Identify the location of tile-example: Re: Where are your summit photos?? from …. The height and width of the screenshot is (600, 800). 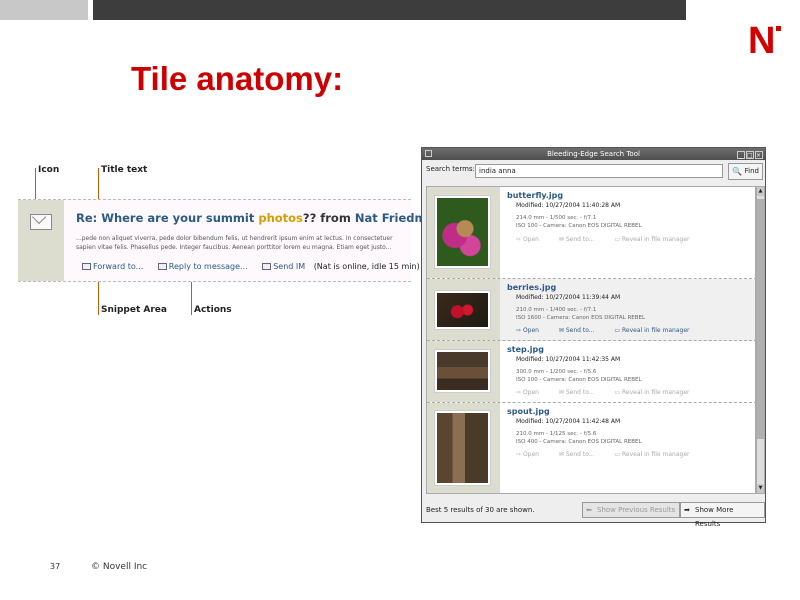
(230, 240).